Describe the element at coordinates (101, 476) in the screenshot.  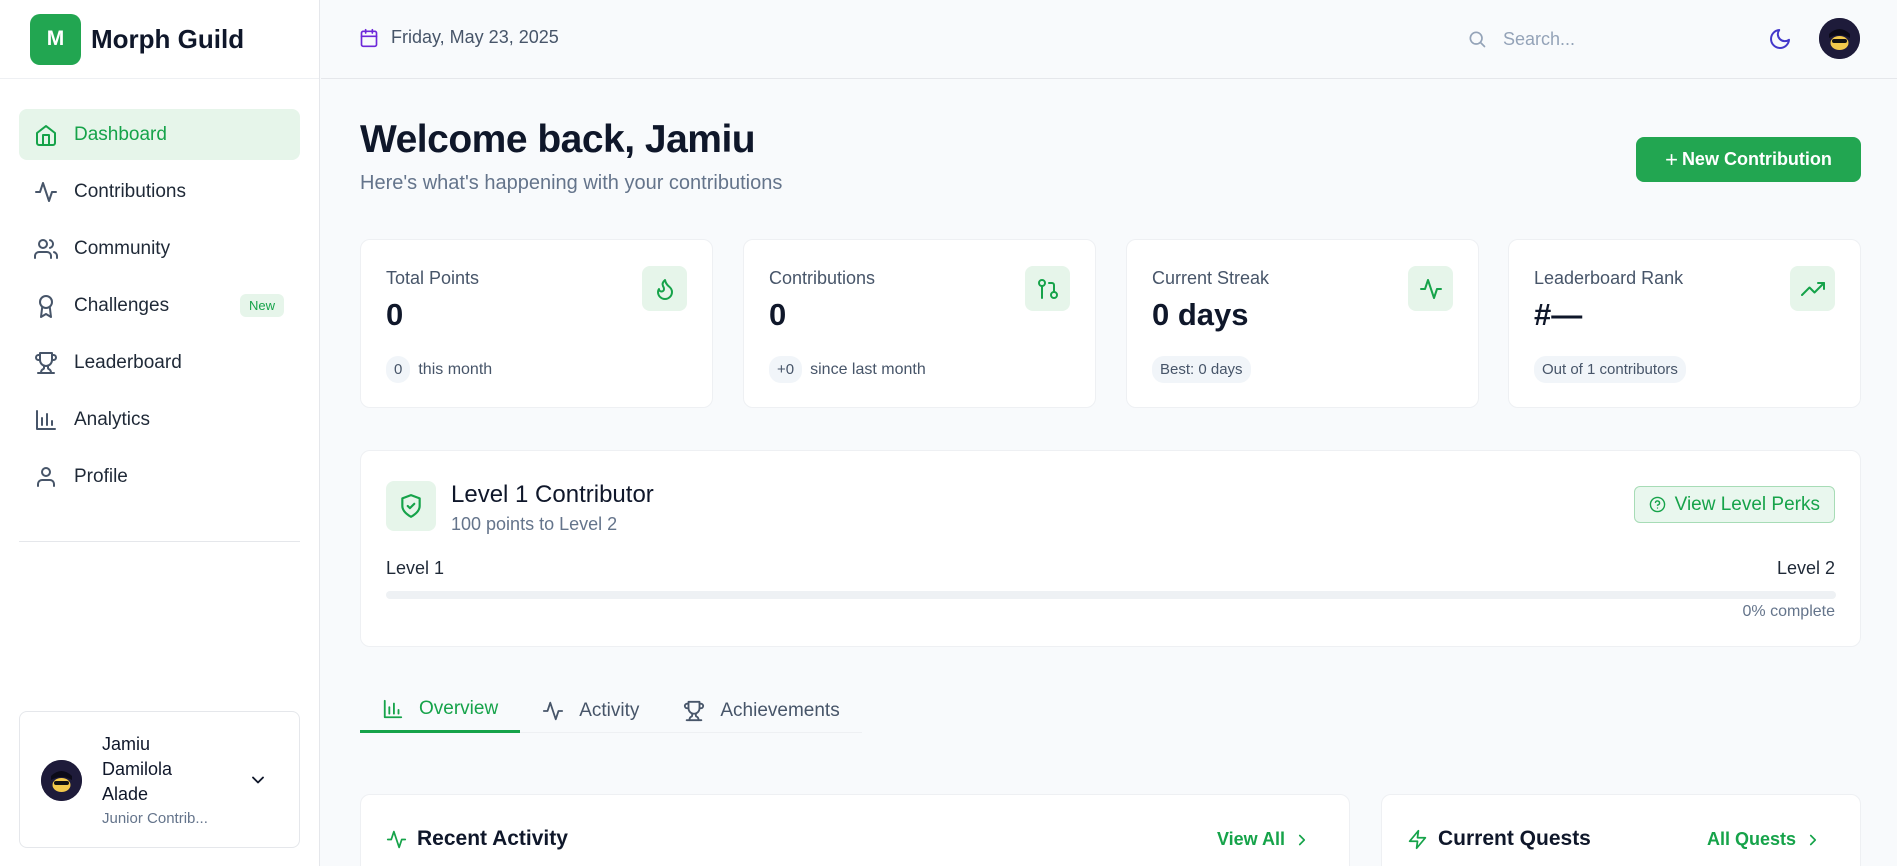
I see `sidebar-item-label: Profile` at that location.